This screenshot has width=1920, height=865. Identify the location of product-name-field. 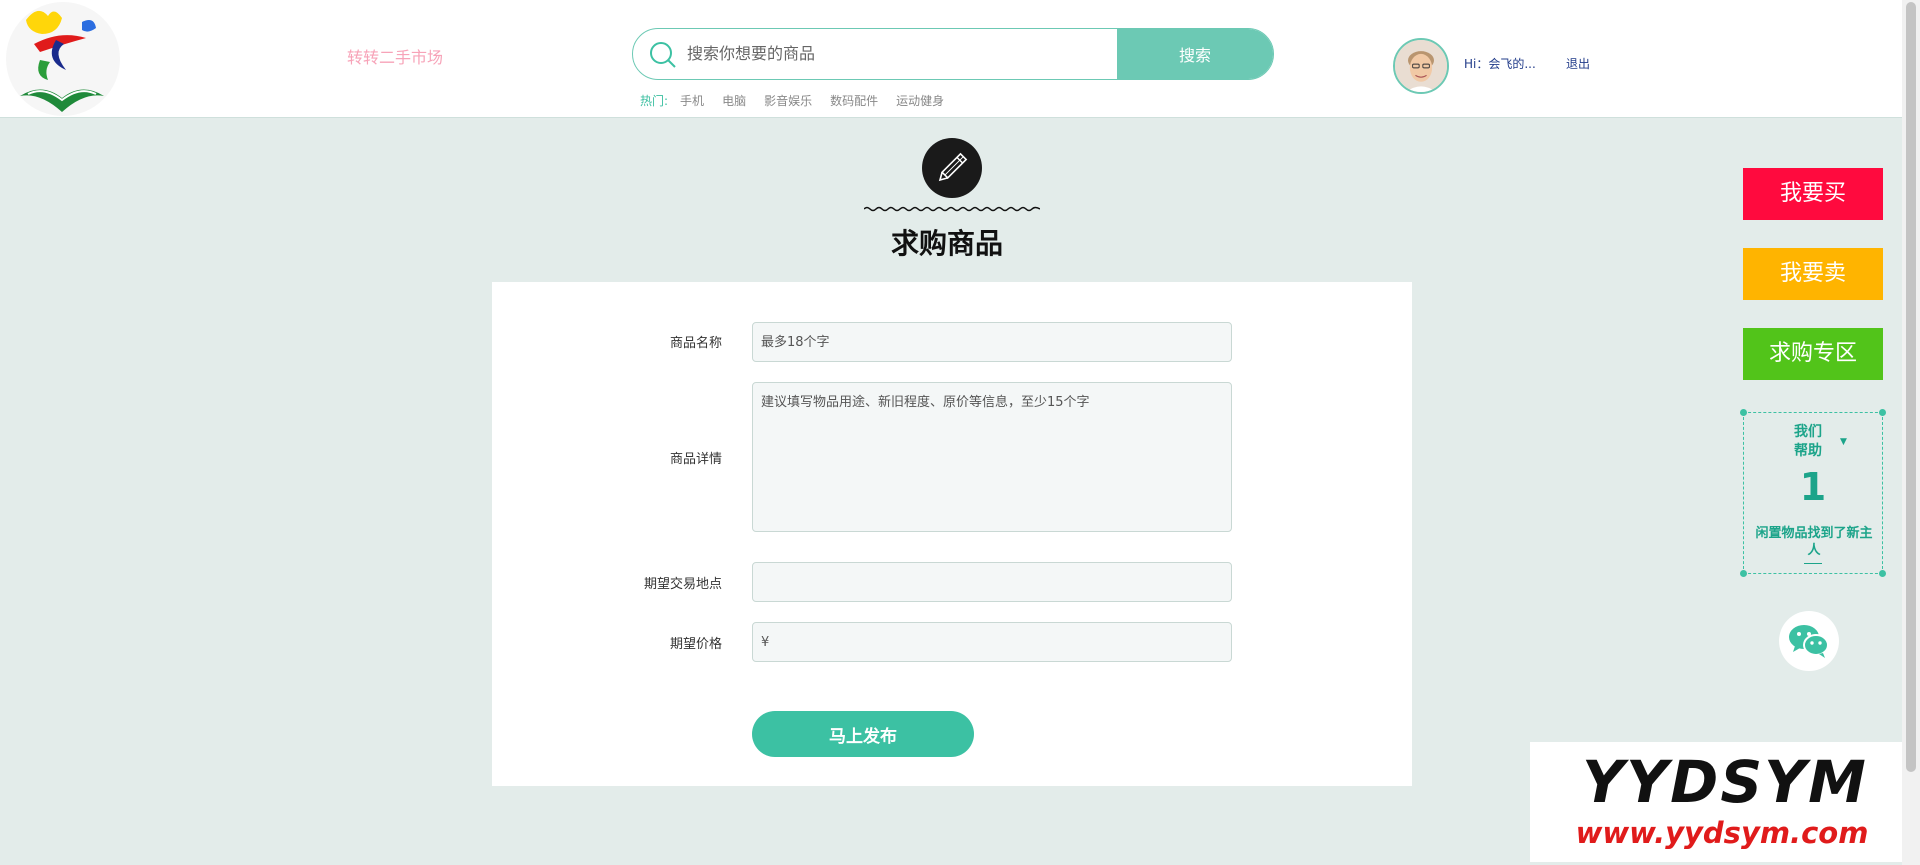
(992, 342).